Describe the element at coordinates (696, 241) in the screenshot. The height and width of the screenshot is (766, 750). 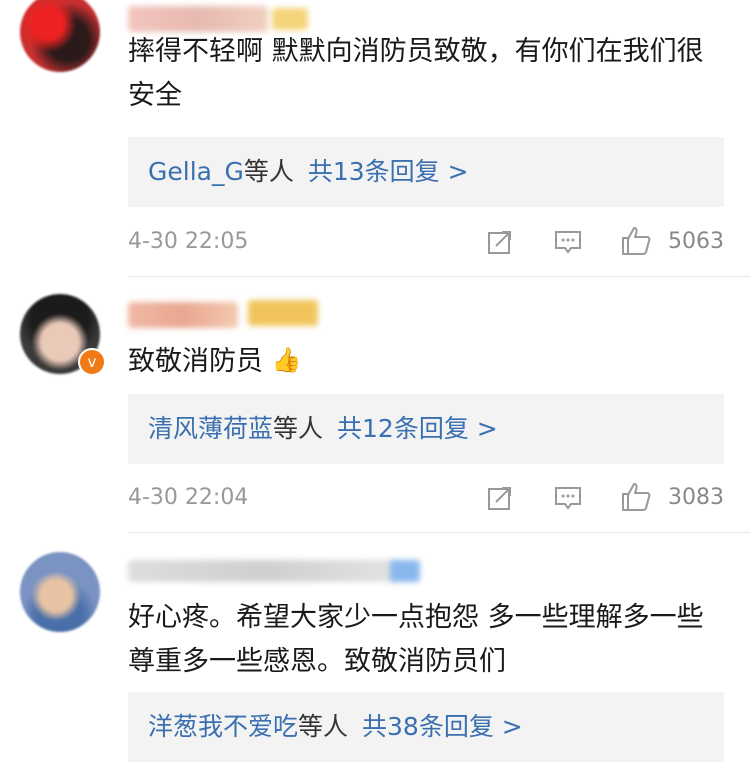
I see `like-count: 5063` at that location.